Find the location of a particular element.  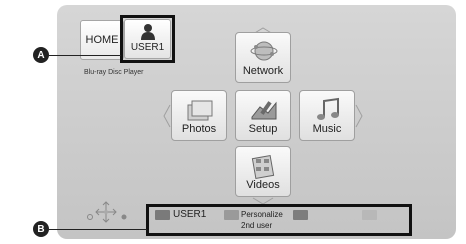

red-key is located at coordinates (162, 215).